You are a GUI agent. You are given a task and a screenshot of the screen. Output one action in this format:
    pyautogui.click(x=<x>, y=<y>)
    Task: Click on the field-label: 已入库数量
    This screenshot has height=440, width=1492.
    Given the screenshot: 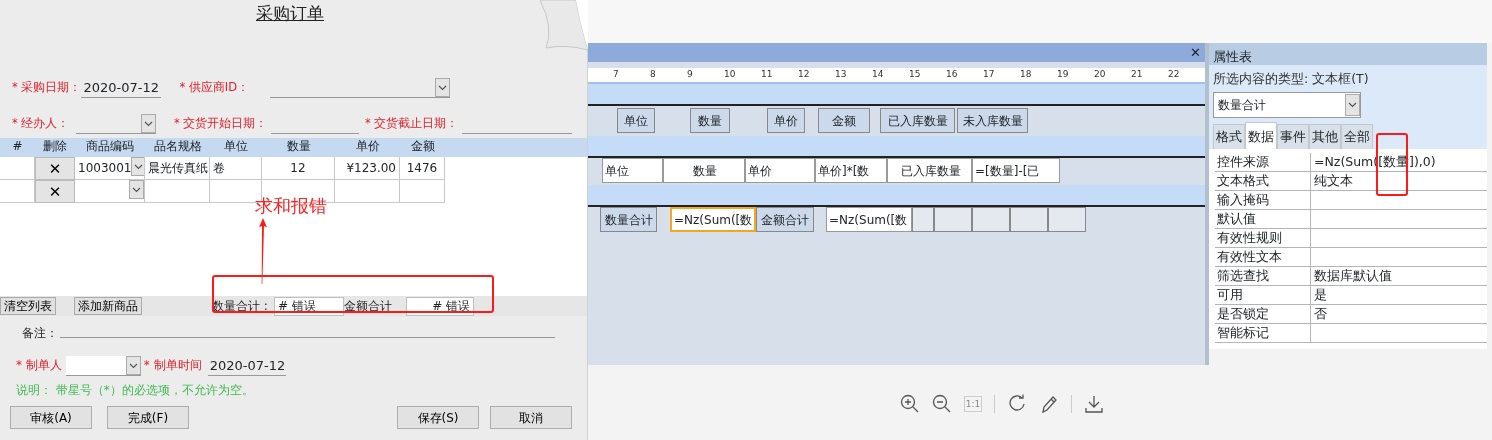 What is the action you would take?
    pyautogui.click(x=917, y=120)
    